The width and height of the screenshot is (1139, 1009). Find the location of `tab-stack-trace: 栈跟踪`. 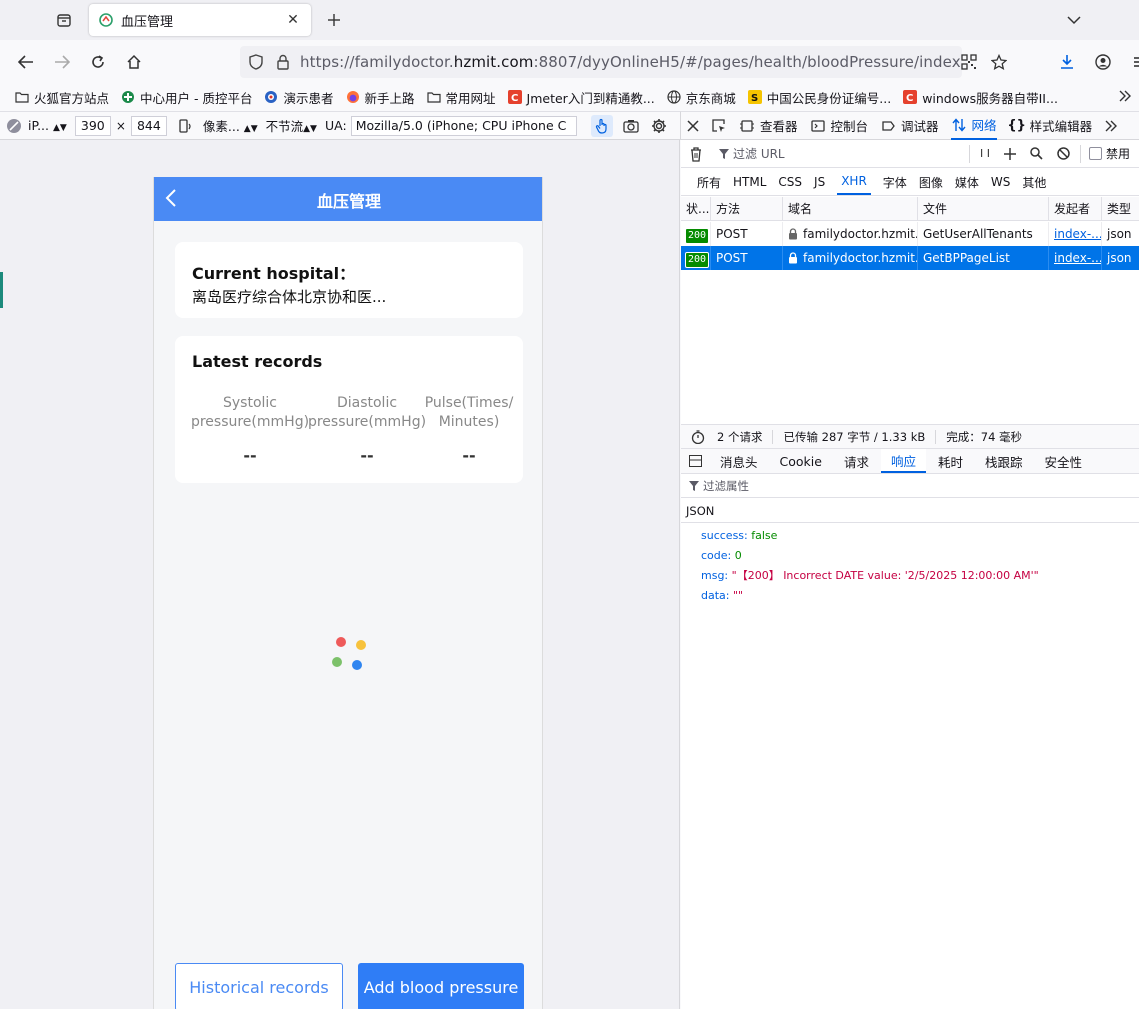

tab-stack-trace: 栈跟踪 is located at coordinates (1004, 461).